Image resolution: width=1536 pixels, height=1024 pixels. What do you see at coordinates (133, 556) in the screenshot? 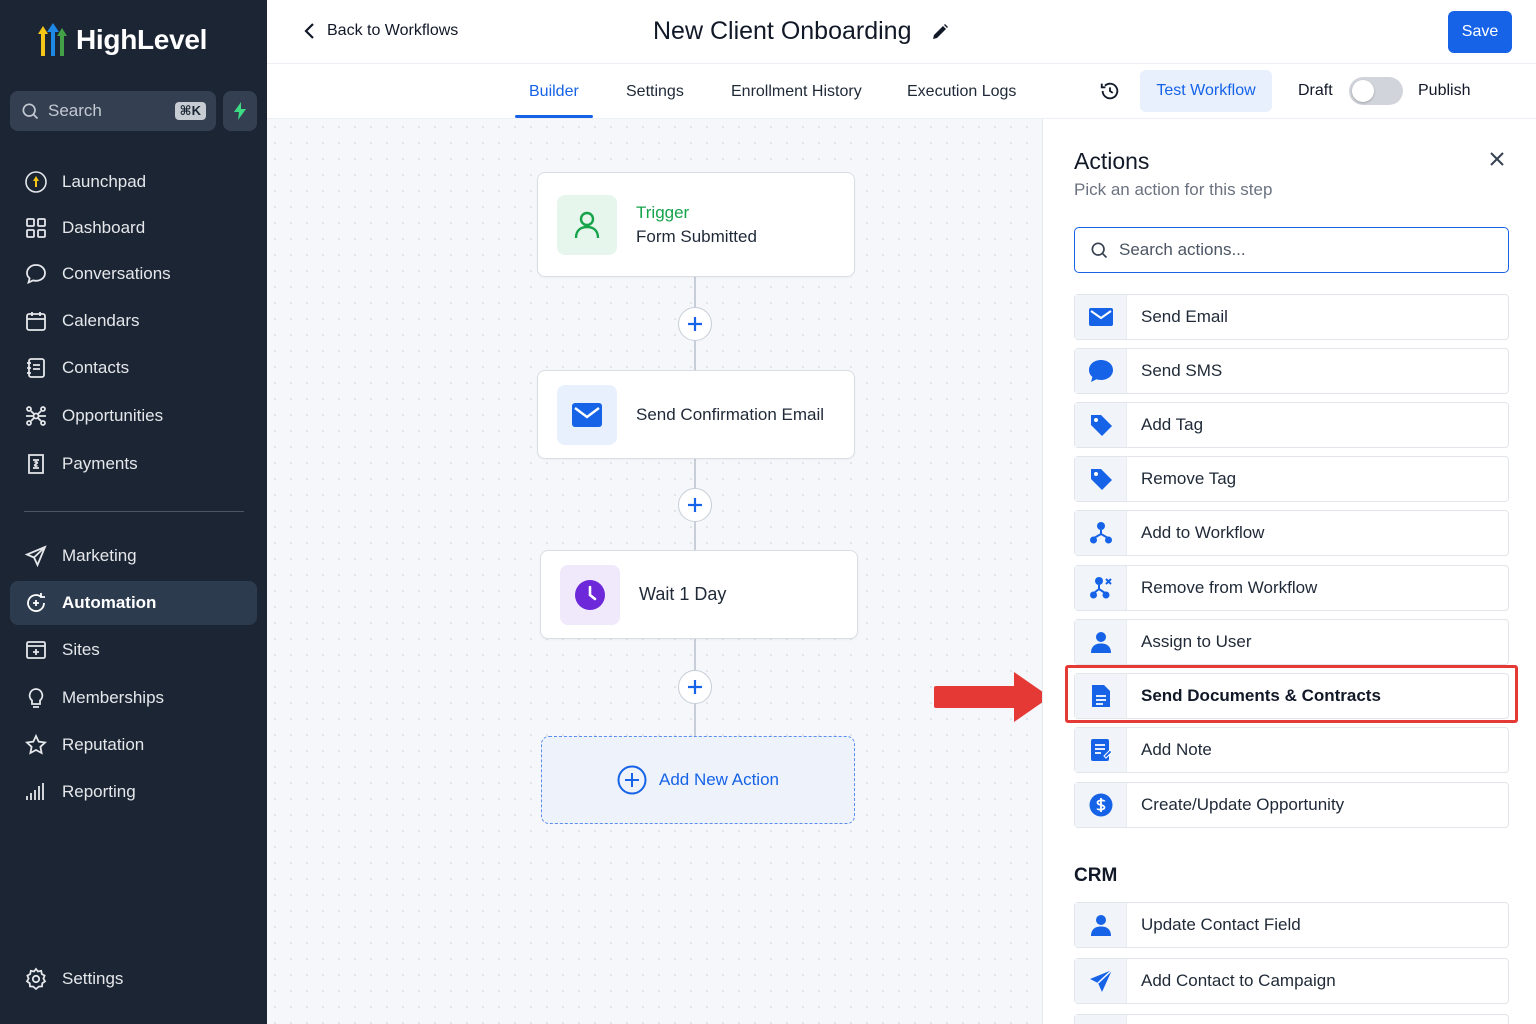
I see `sidebar-item-marketing: Marketing` at bounding box center [133, 556].